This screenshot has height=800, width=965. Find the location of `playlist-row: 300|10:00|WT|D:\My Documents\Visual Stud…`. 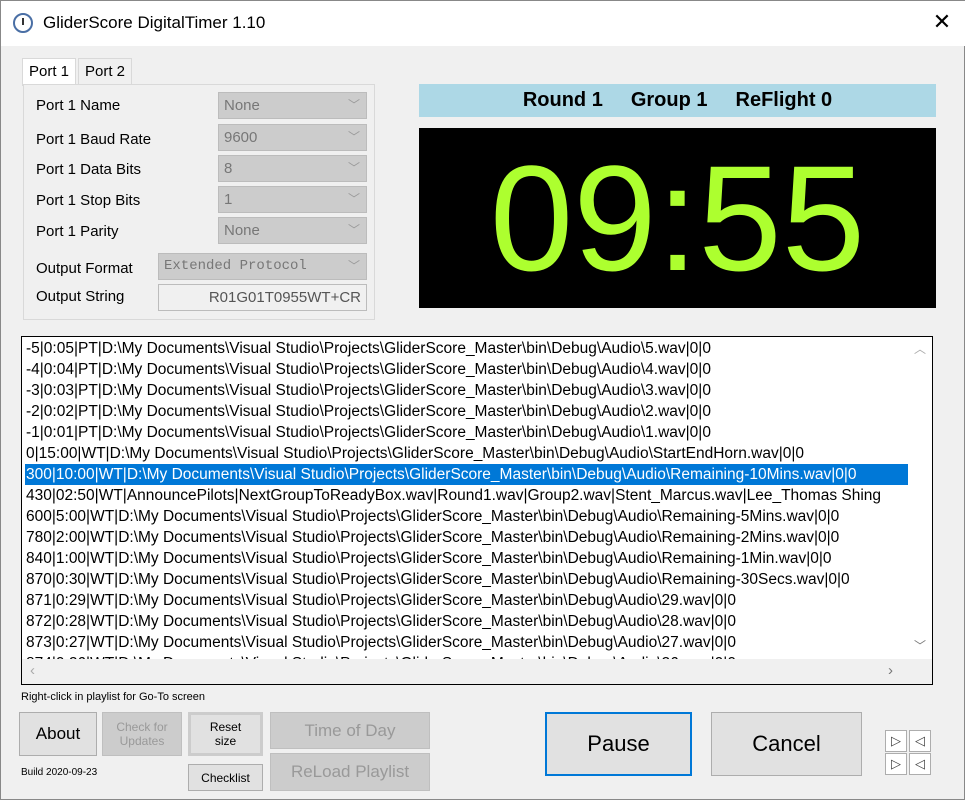

playlist-row: 300|10:00|WT|D:\My Documents\Visual Stud… is located at coordinates (466, 474).